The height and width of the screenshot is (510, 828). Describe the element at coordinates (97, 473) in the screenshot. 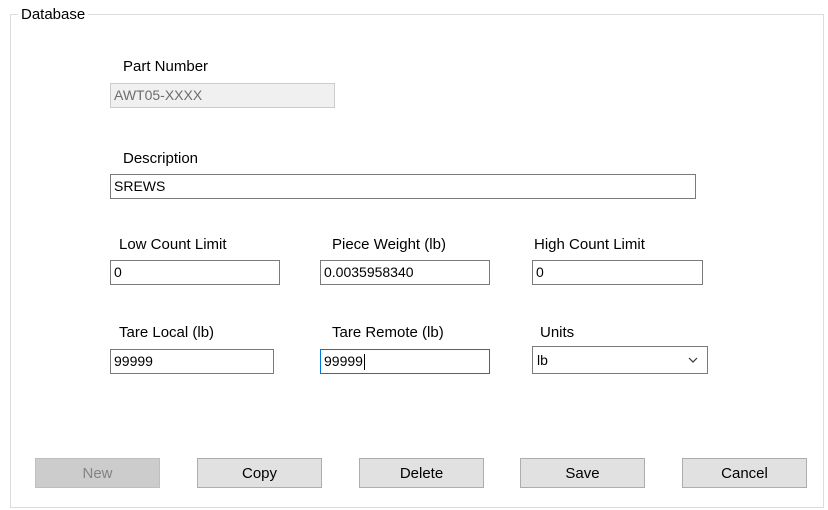

I see `new-button: New` at that location.